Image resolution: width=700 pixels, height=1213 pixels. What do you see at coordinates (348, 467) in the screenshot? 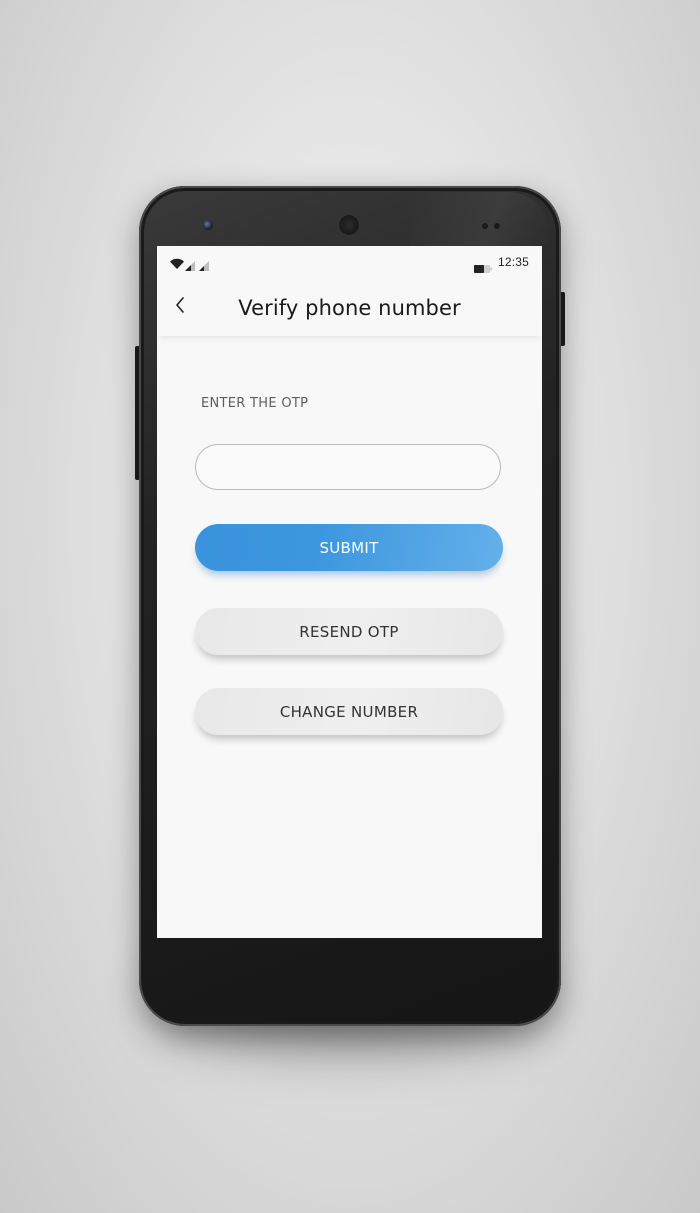
I see `otp-input` at bounding box center [348, 467].